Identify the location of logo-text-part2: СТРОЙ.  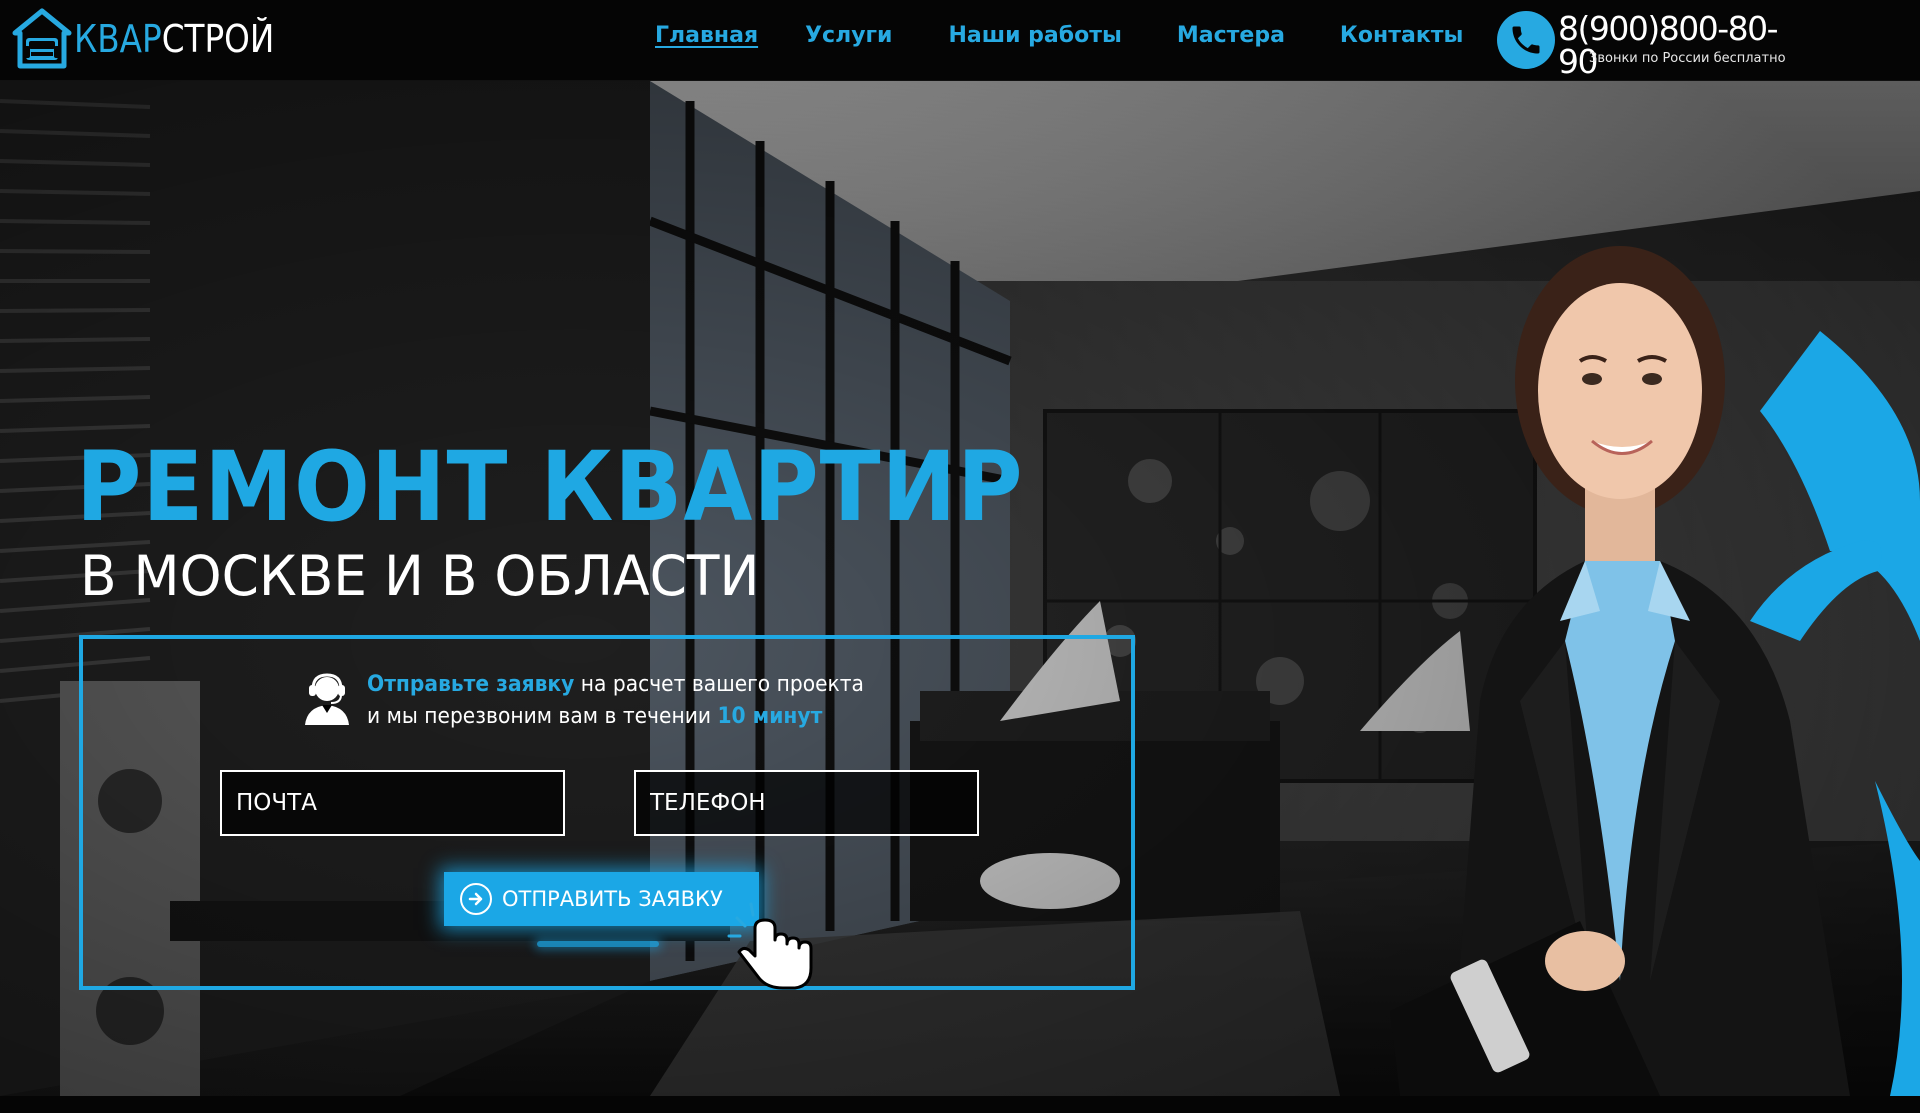
(218, 39).